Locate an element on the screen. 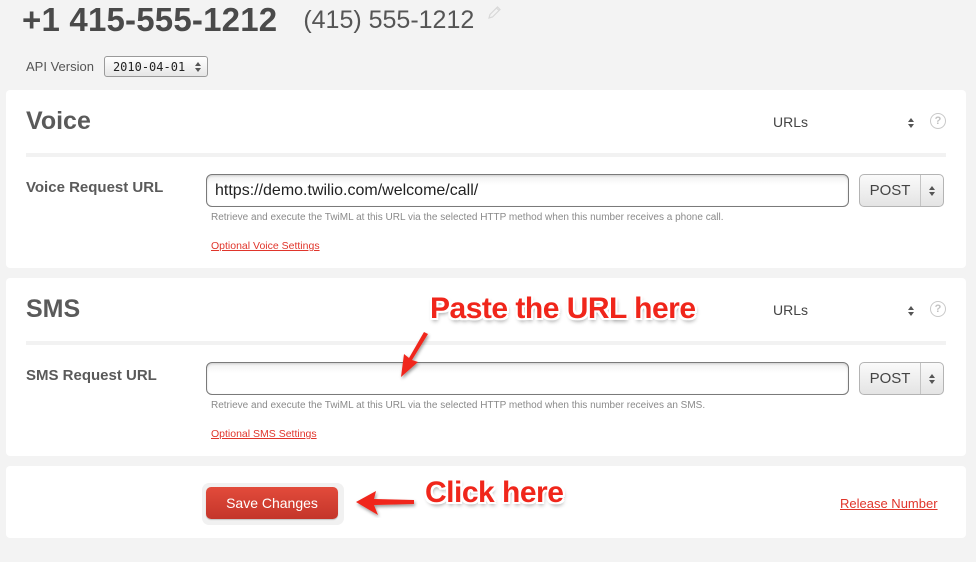 The image size is (976, 562). api-version-row: API Version 2010-04-01 is located at coordinates (117, 66).